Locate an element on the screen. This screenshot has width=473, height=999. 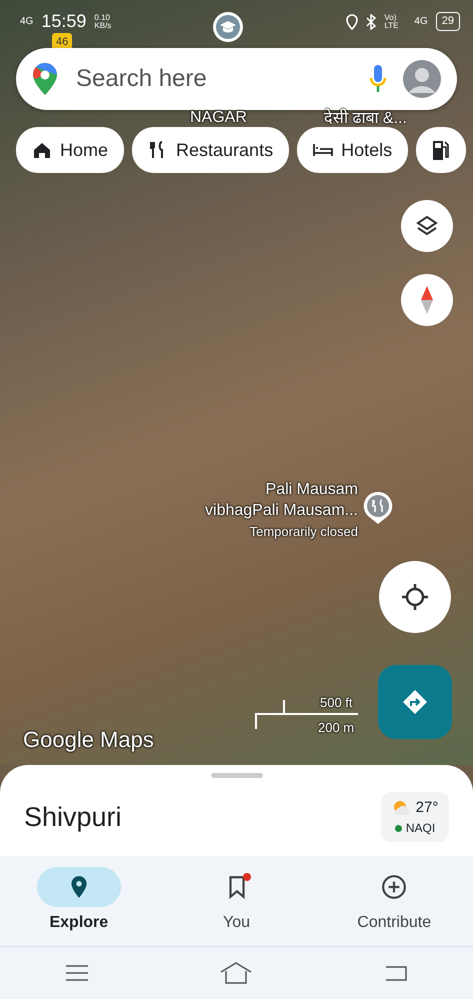
sun-cloud-icon is located at coordinates (402, 808).